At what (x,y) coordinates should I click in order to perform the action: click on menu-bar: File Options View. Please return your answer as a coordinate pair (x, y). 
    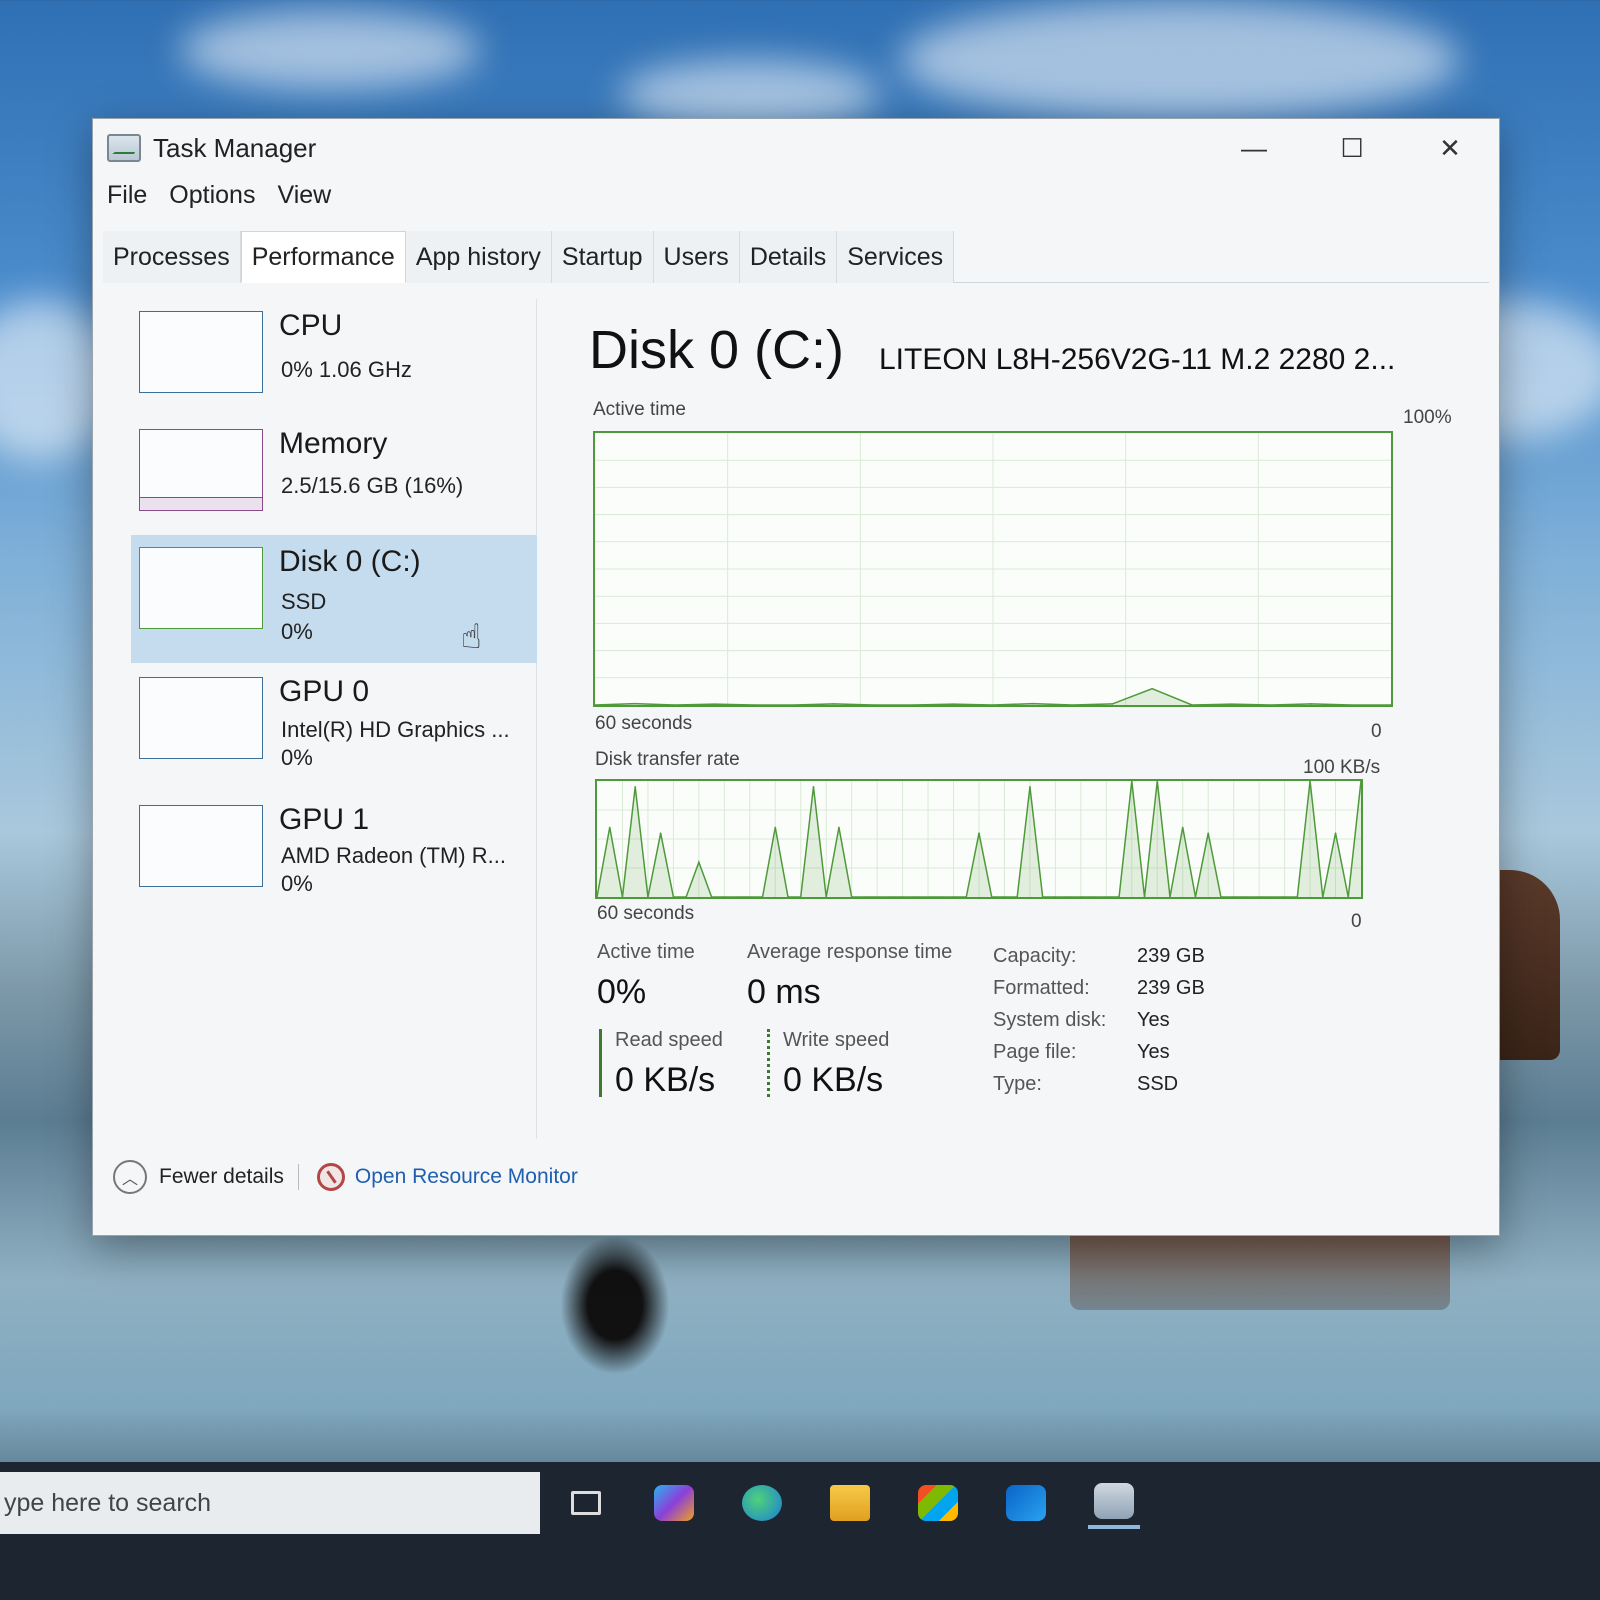
    Looking at the image, I should click on (219, 201).